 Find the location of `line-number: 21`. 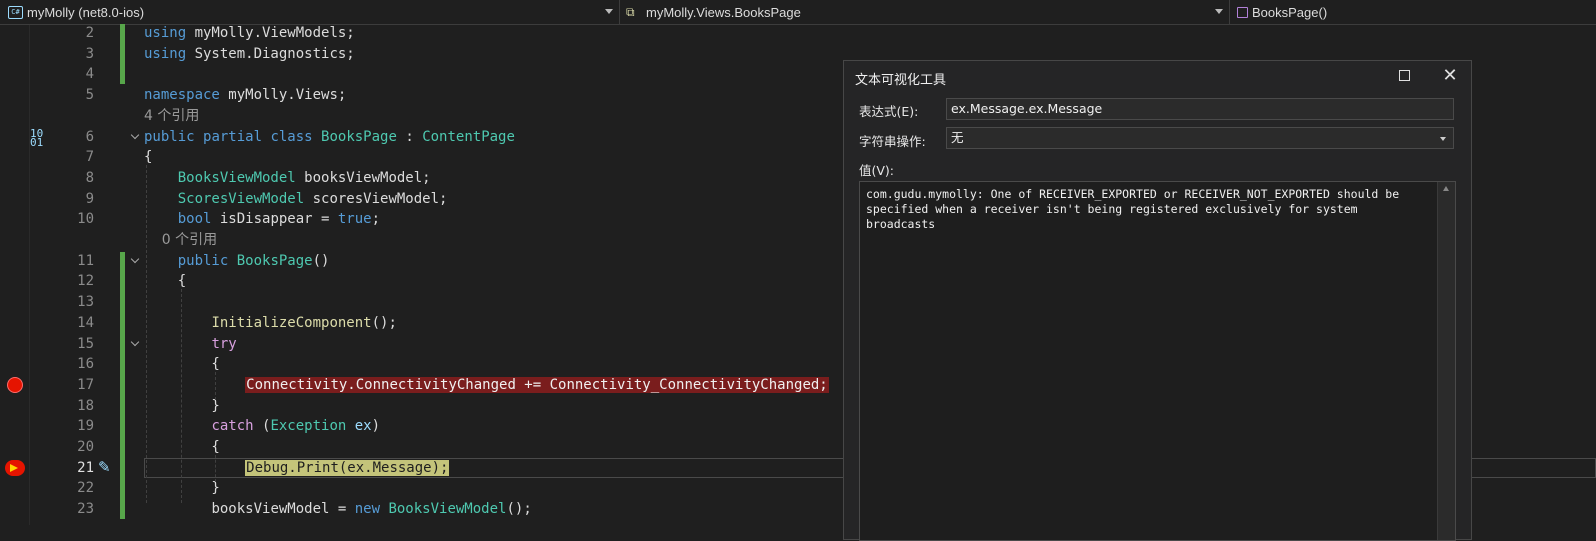

line-number: 21 is located at coordinates (85, 467).